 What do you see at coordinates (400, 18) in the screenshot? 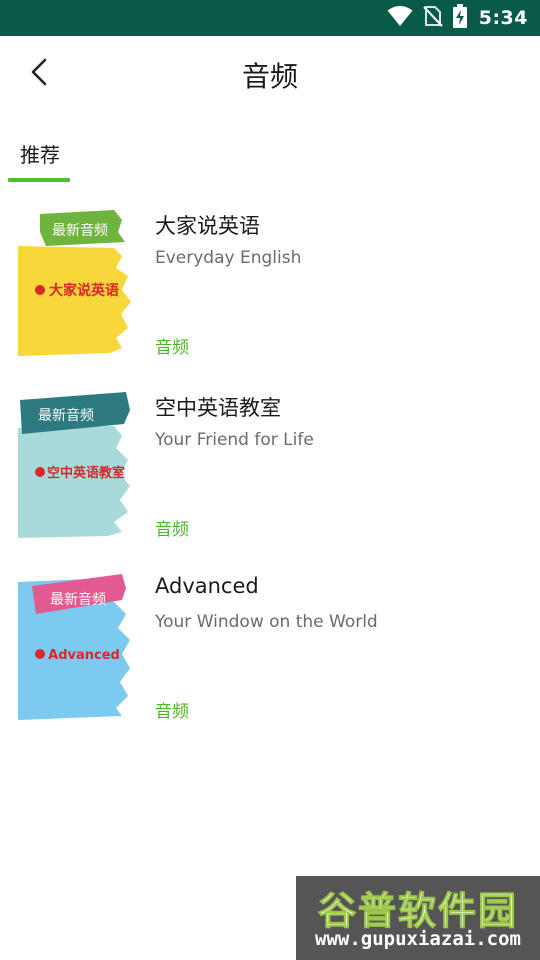
I see `wifi-icon` at bounding box center [400, 18].